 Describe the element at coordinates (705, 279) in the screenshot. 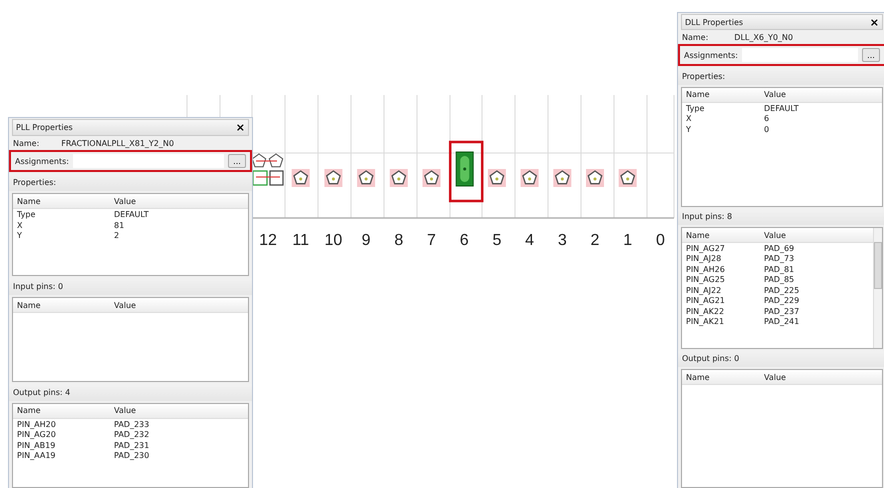

I see `table-cell-text: PIN_AG25` at that location.